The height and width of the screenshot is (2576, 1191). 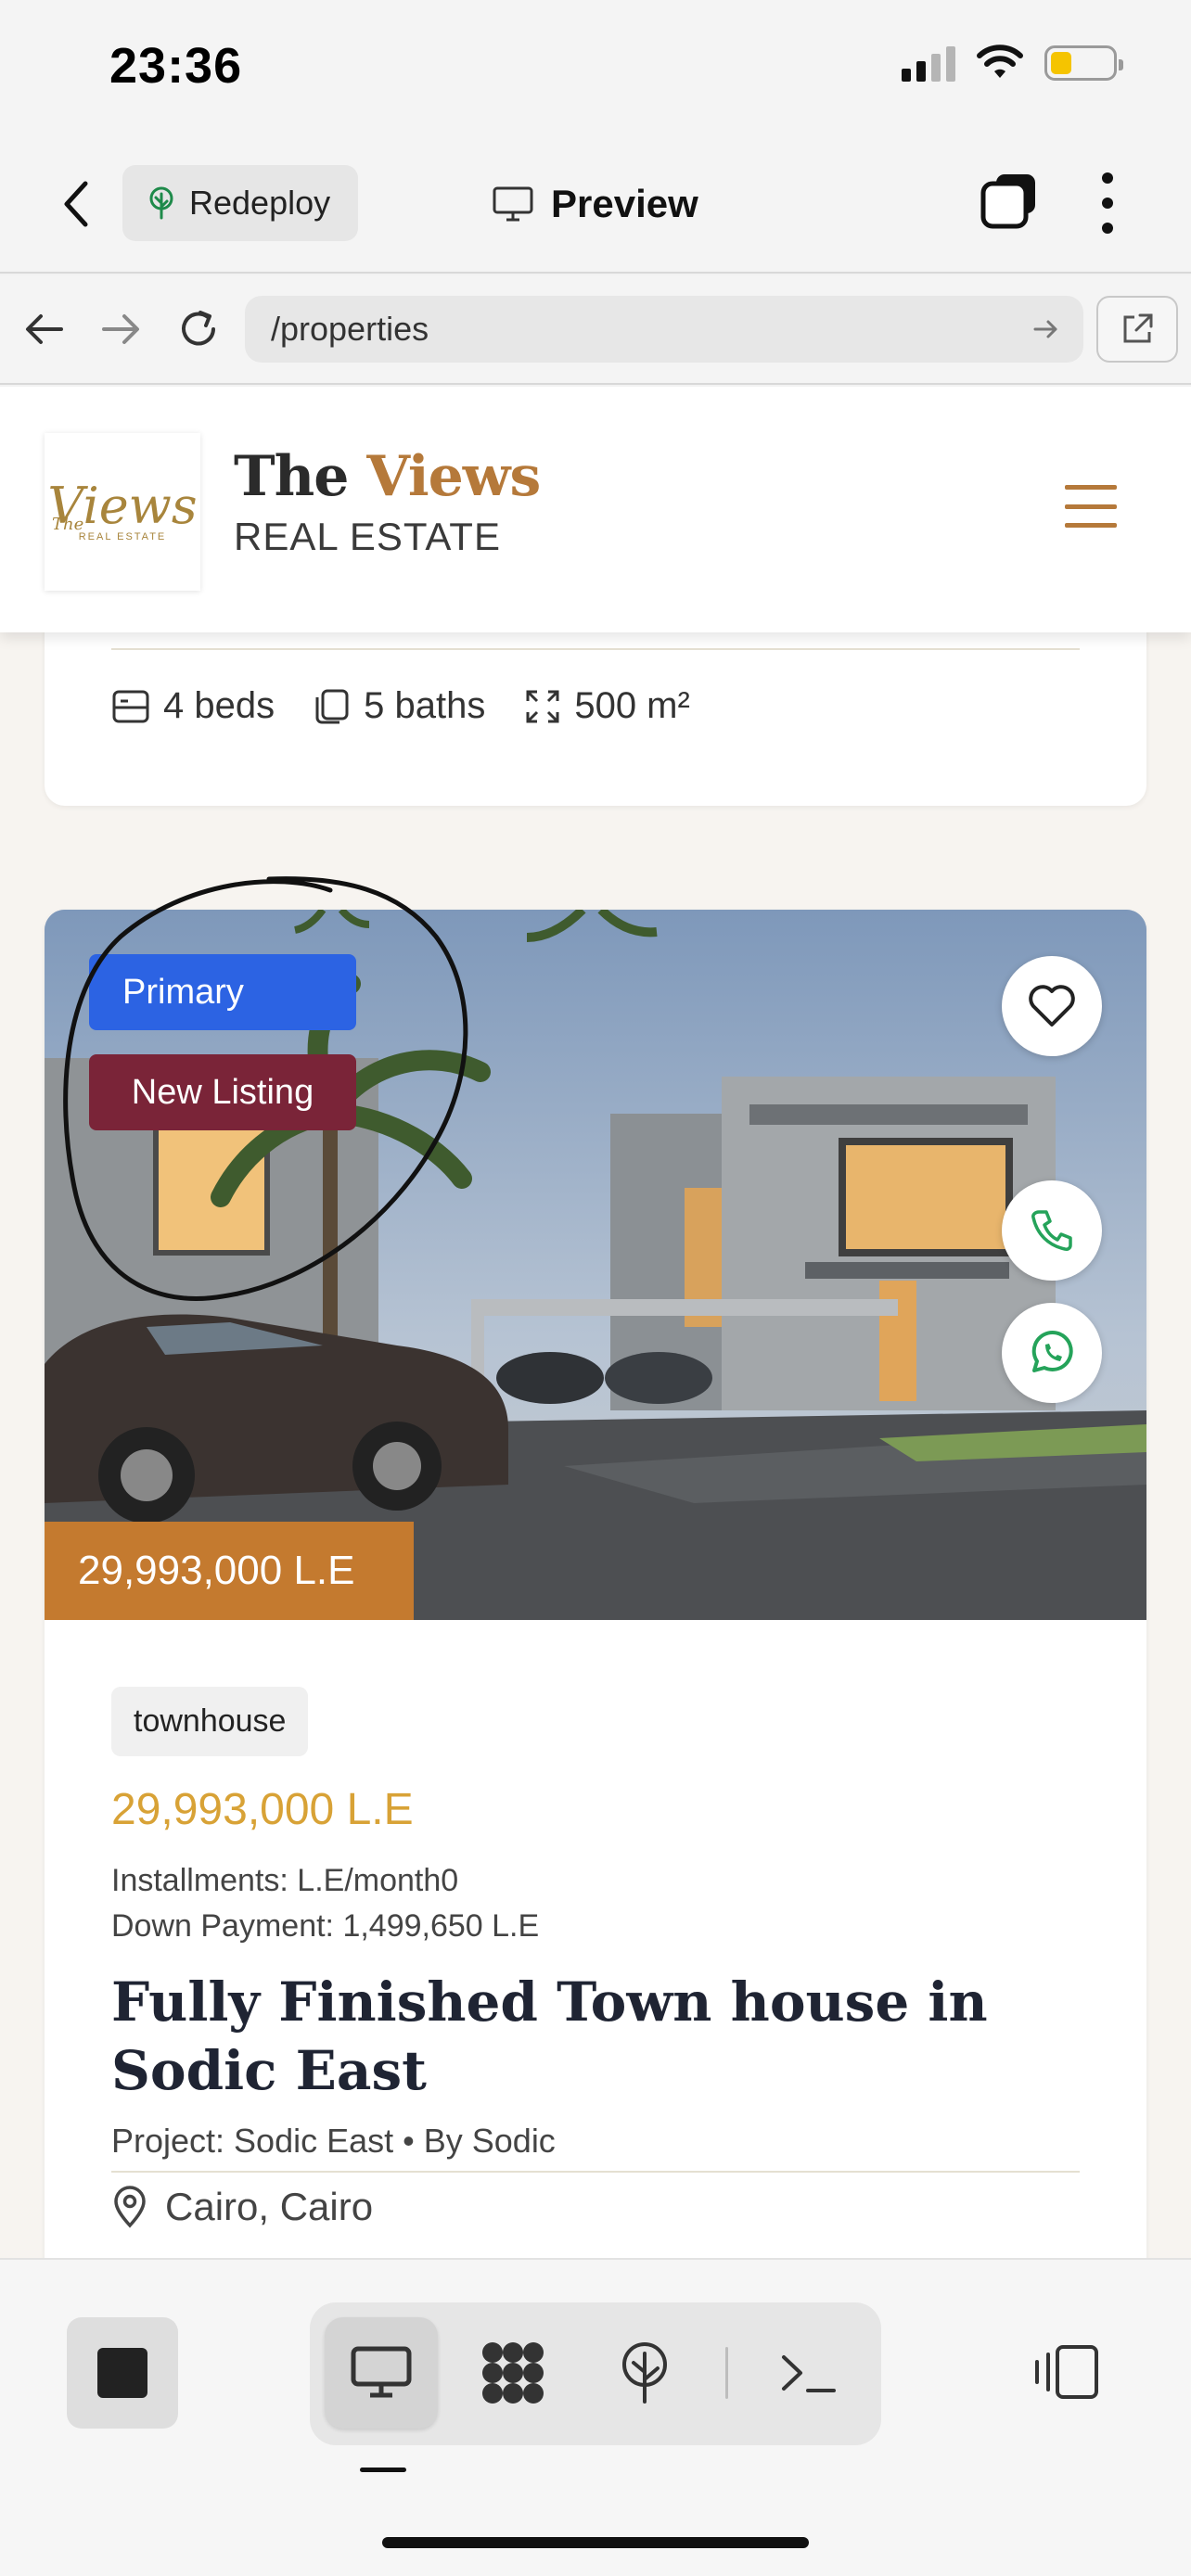 What do you see at coordinates (387, 476) in the screenshot?
I see `brand-title: The Views` at bounding box center [387, 476].